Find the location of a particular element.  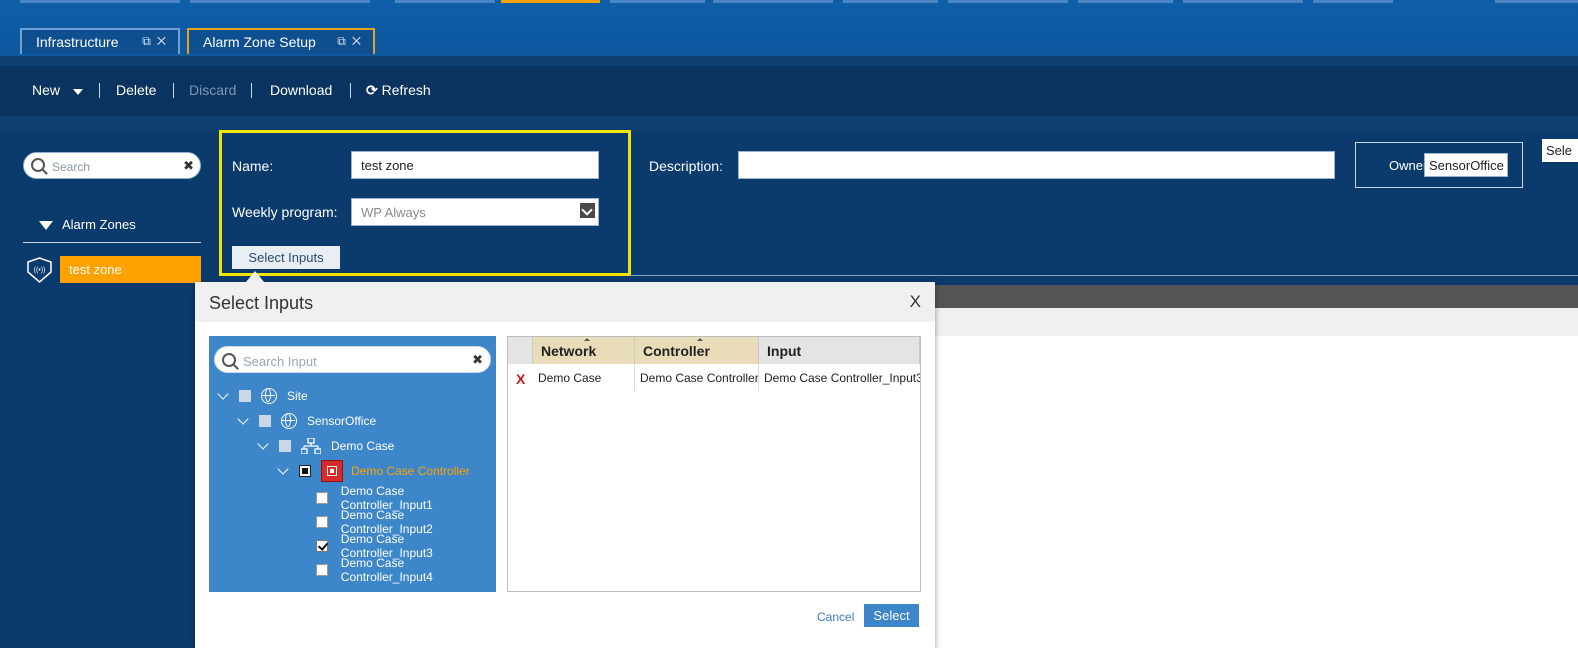

collapse-icon is located at coordinates (46, 225).